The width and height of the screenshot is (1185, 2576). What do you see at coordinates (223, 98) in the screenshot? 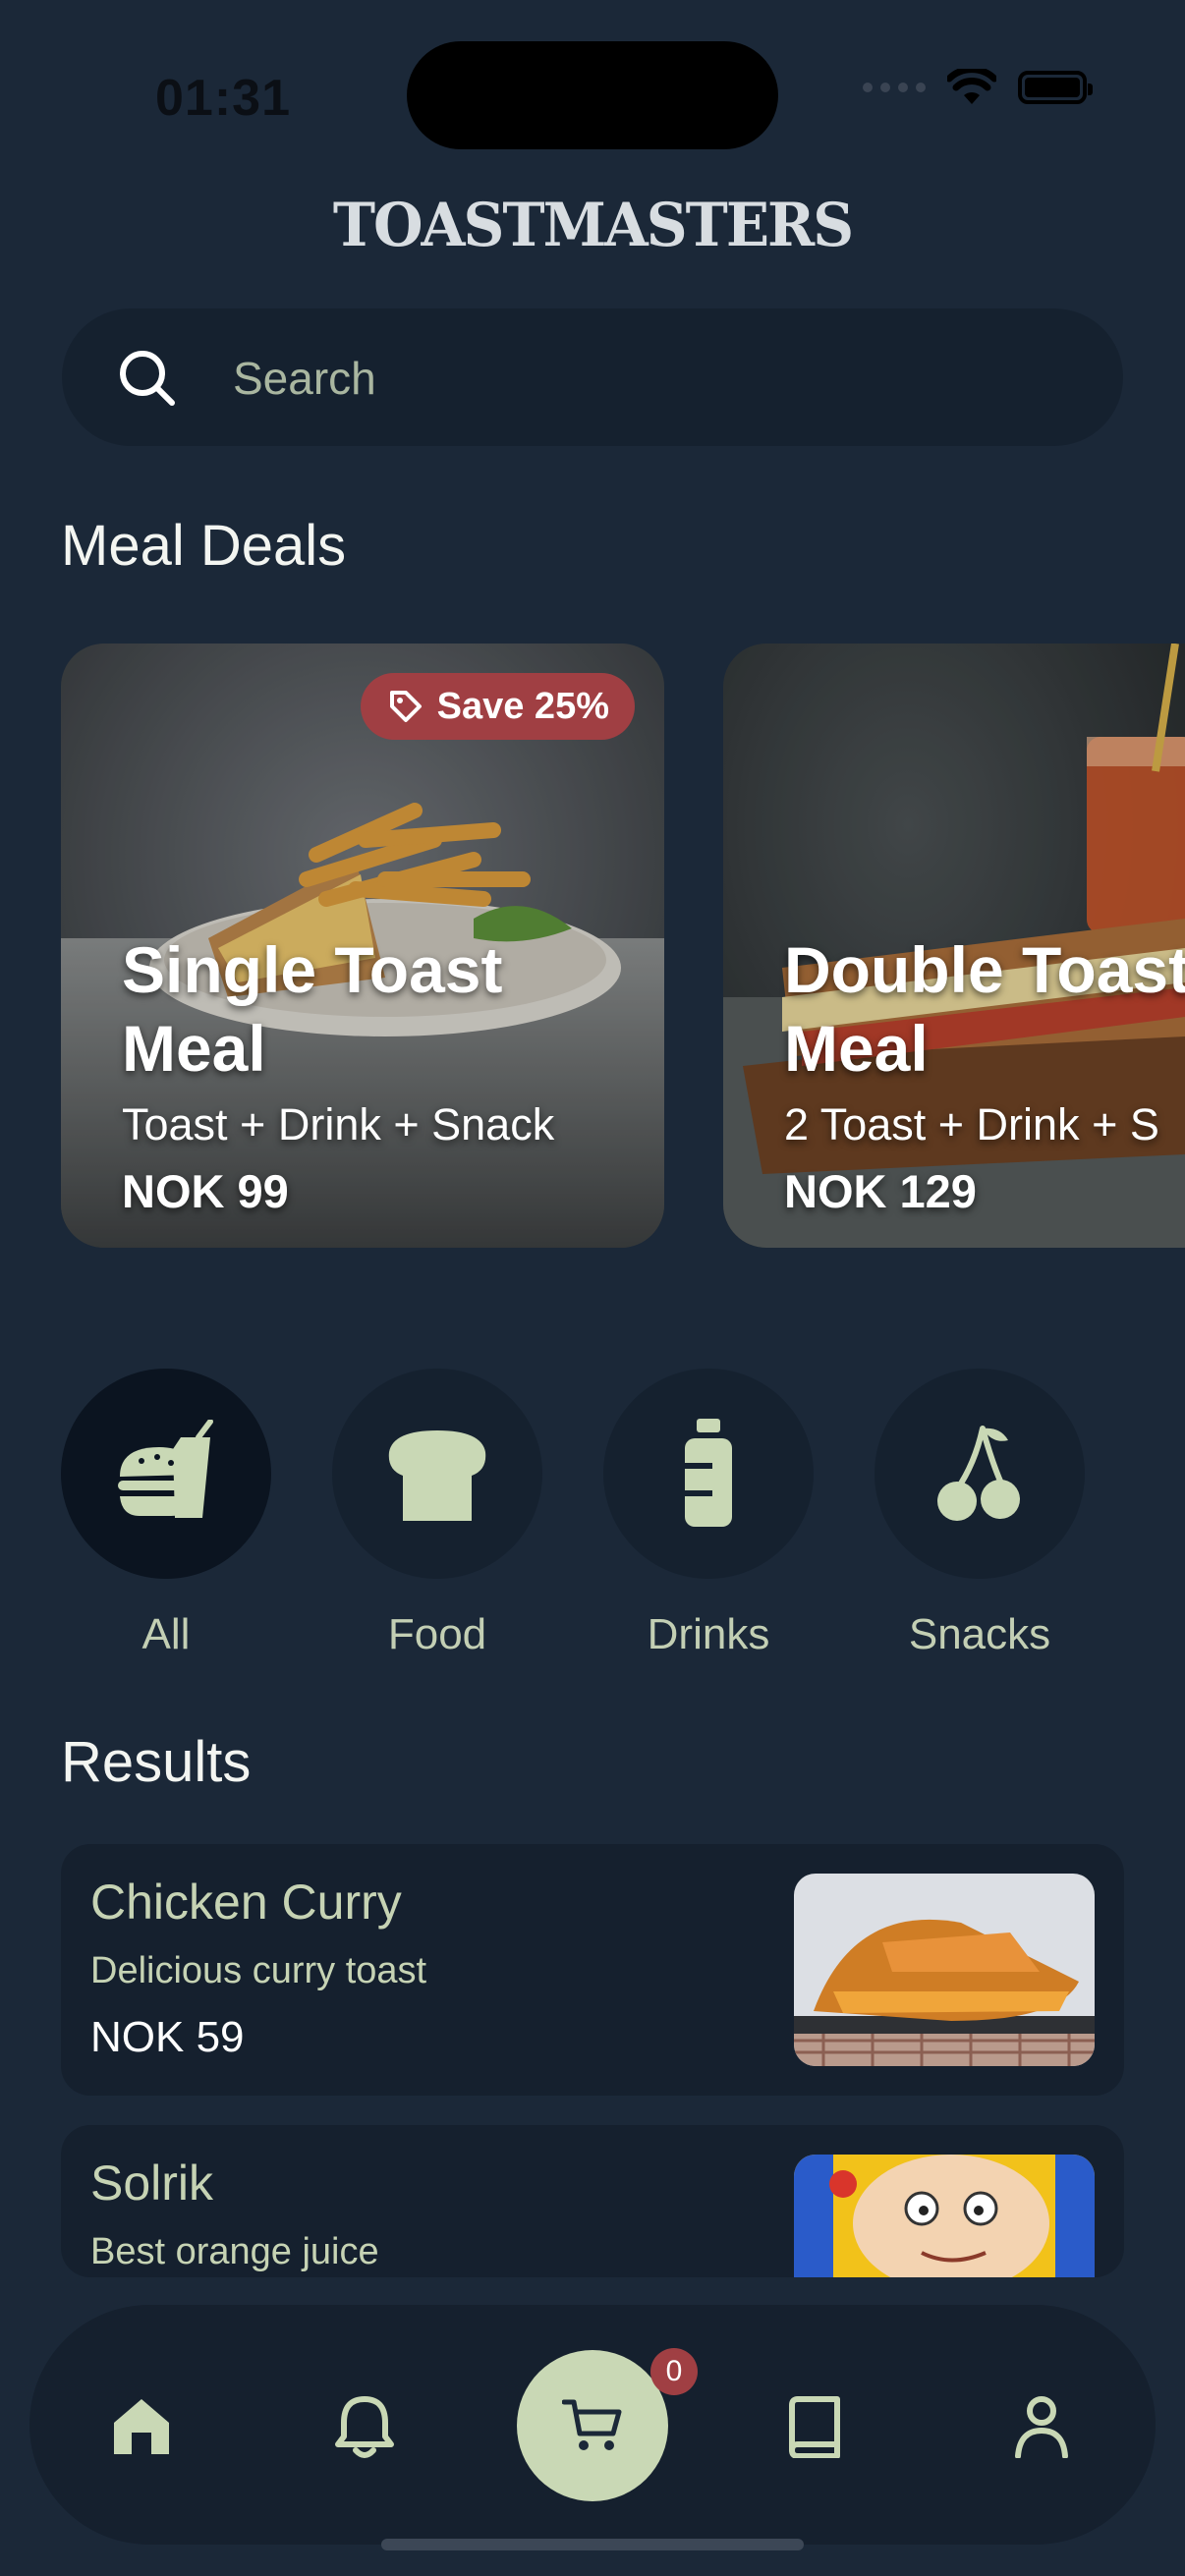
I see `status-time: 01:31` at bounding box center [223, 98].